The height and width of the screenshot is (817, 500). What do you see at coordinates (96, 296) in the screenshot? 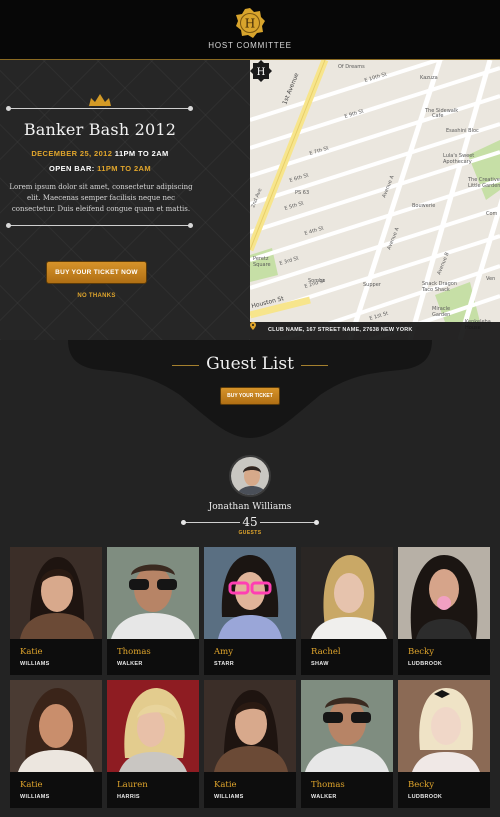
I see `no-thanks-link: NO THANKS` at bounding box center [96, 296].